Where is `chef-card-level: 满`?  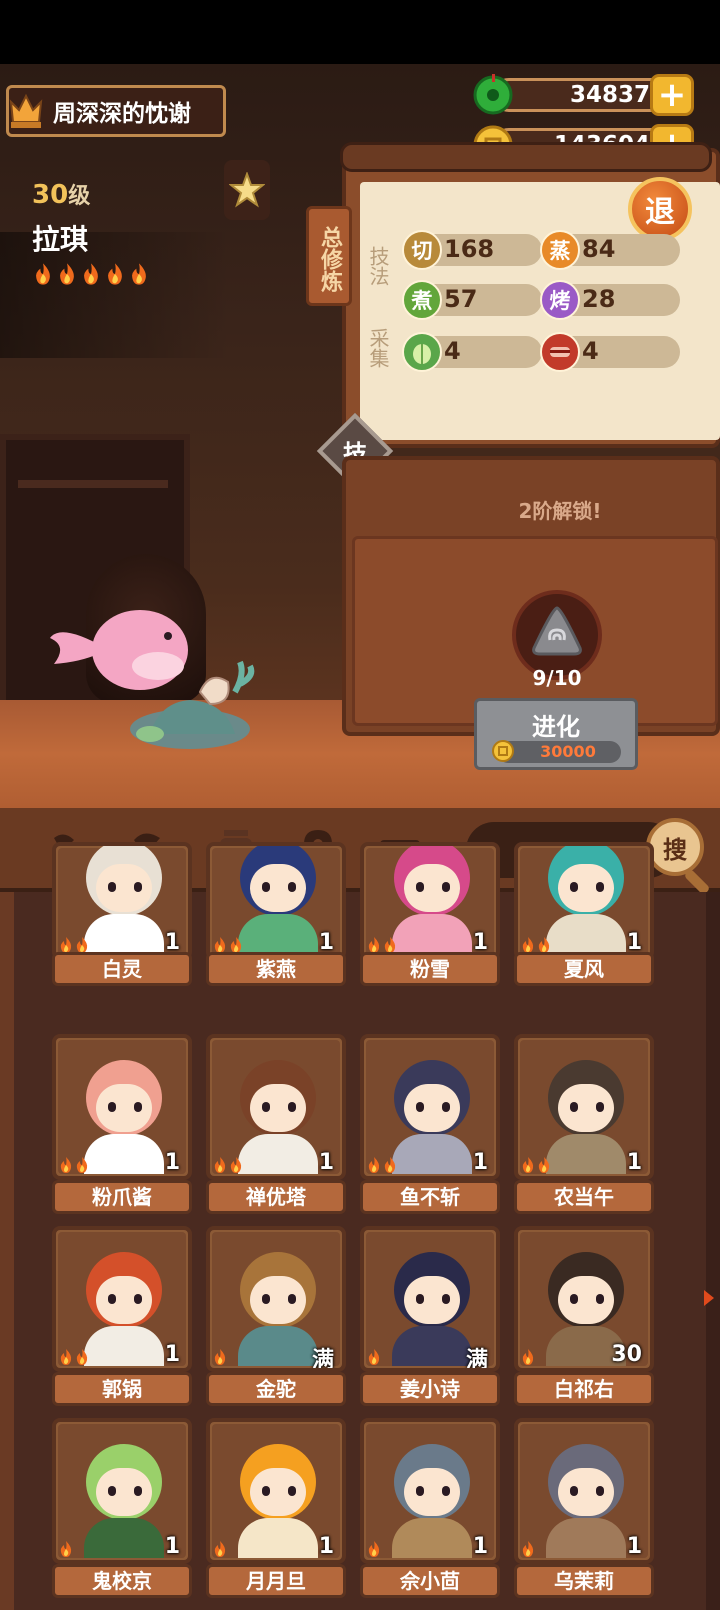
chef-card-level: 满 is located at coordinates (322, 1360).